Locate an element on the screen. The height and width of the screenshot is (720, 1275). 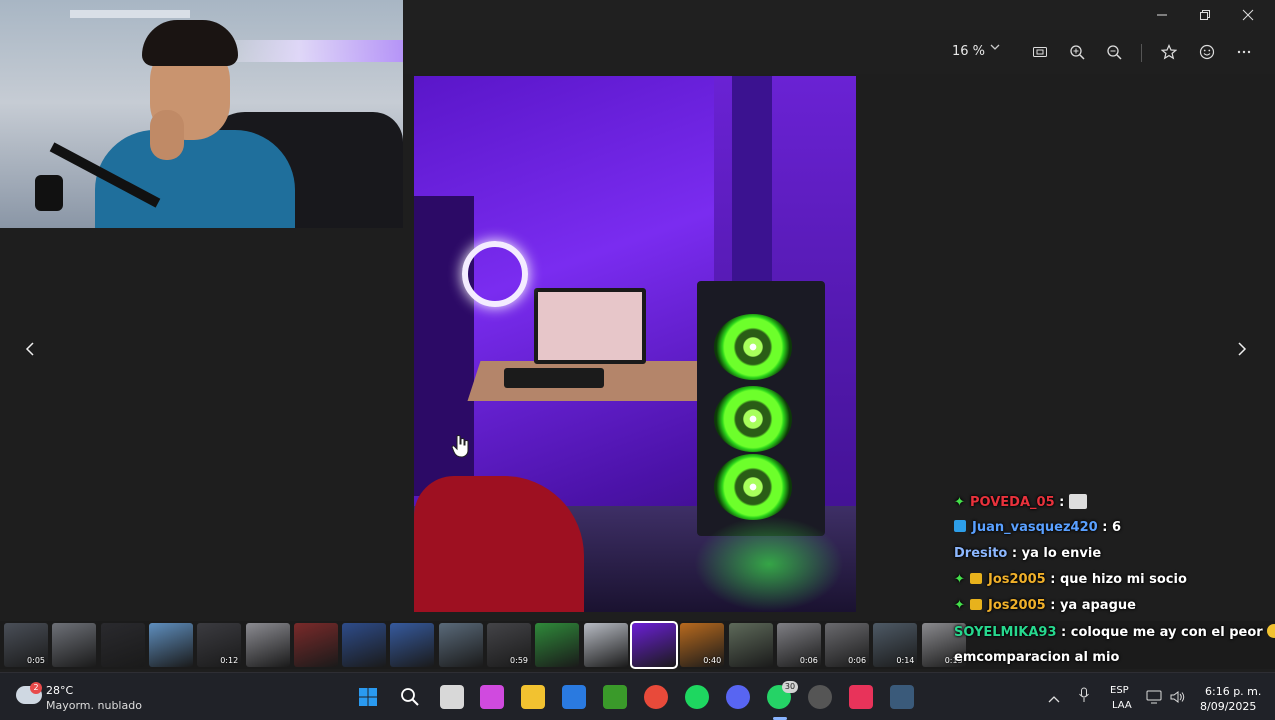
chat-message: ✦ POVEDA_05 : is located at coordinates (1020, 502).